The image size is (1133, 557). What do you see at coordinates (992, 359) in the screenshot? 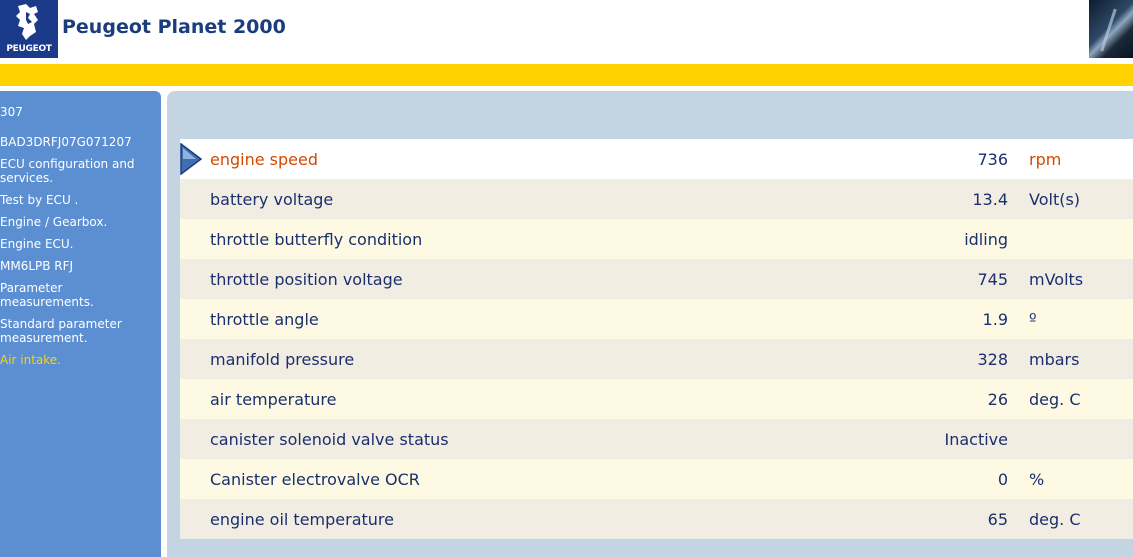
I see `parameter-value: 328` at bounding box center [992, 359].